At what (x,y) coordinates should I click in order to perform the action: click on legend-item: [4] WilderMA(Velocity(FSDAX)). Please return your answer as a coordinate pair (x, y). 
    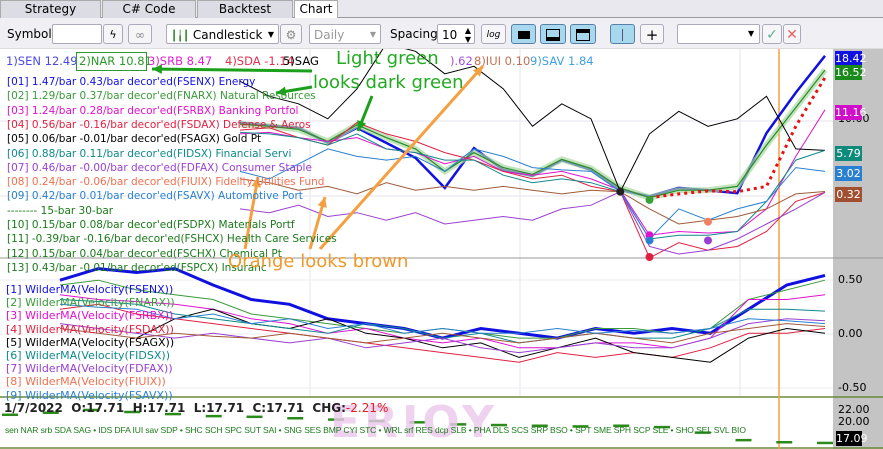
    Looking at the image, I should click on (90, 329).